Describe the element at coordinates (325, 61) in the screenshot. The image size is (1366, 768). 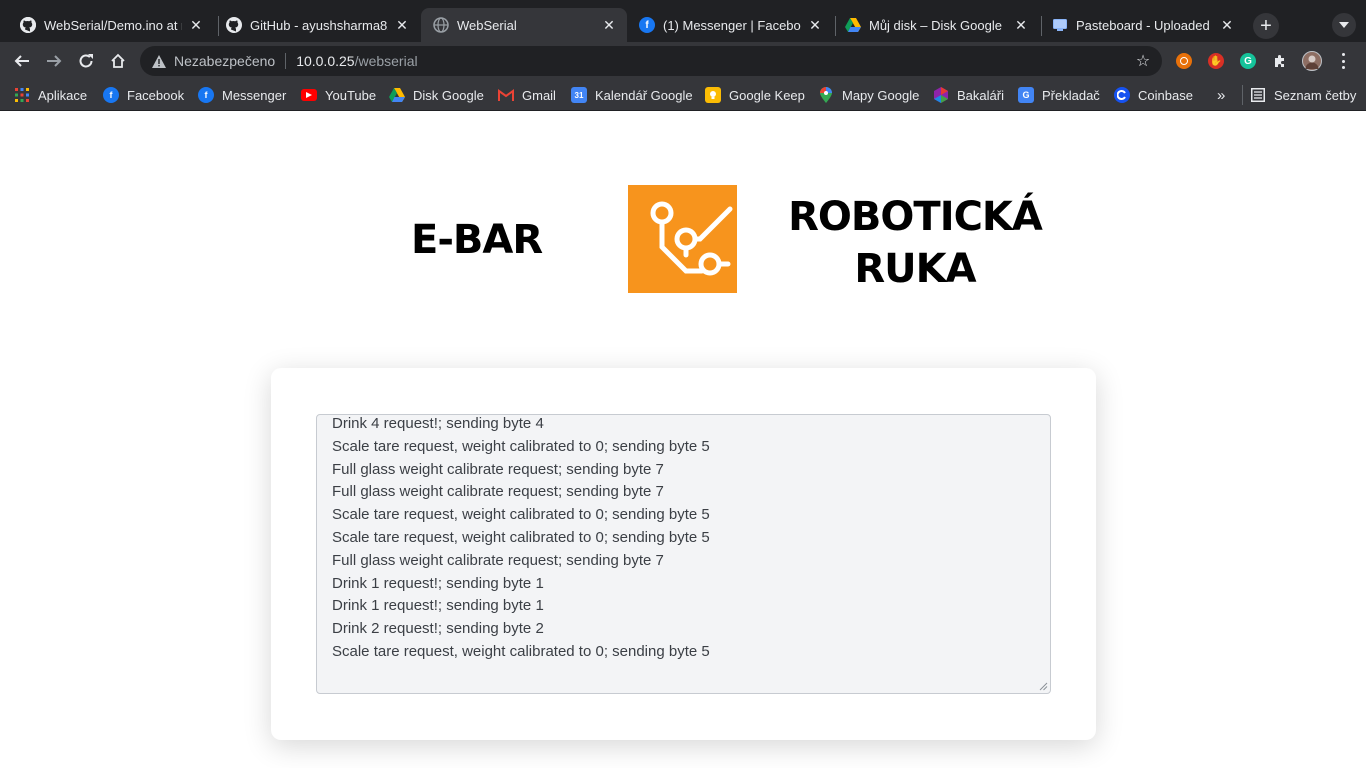
I see `url-host: 10.0.0.25` at that location.